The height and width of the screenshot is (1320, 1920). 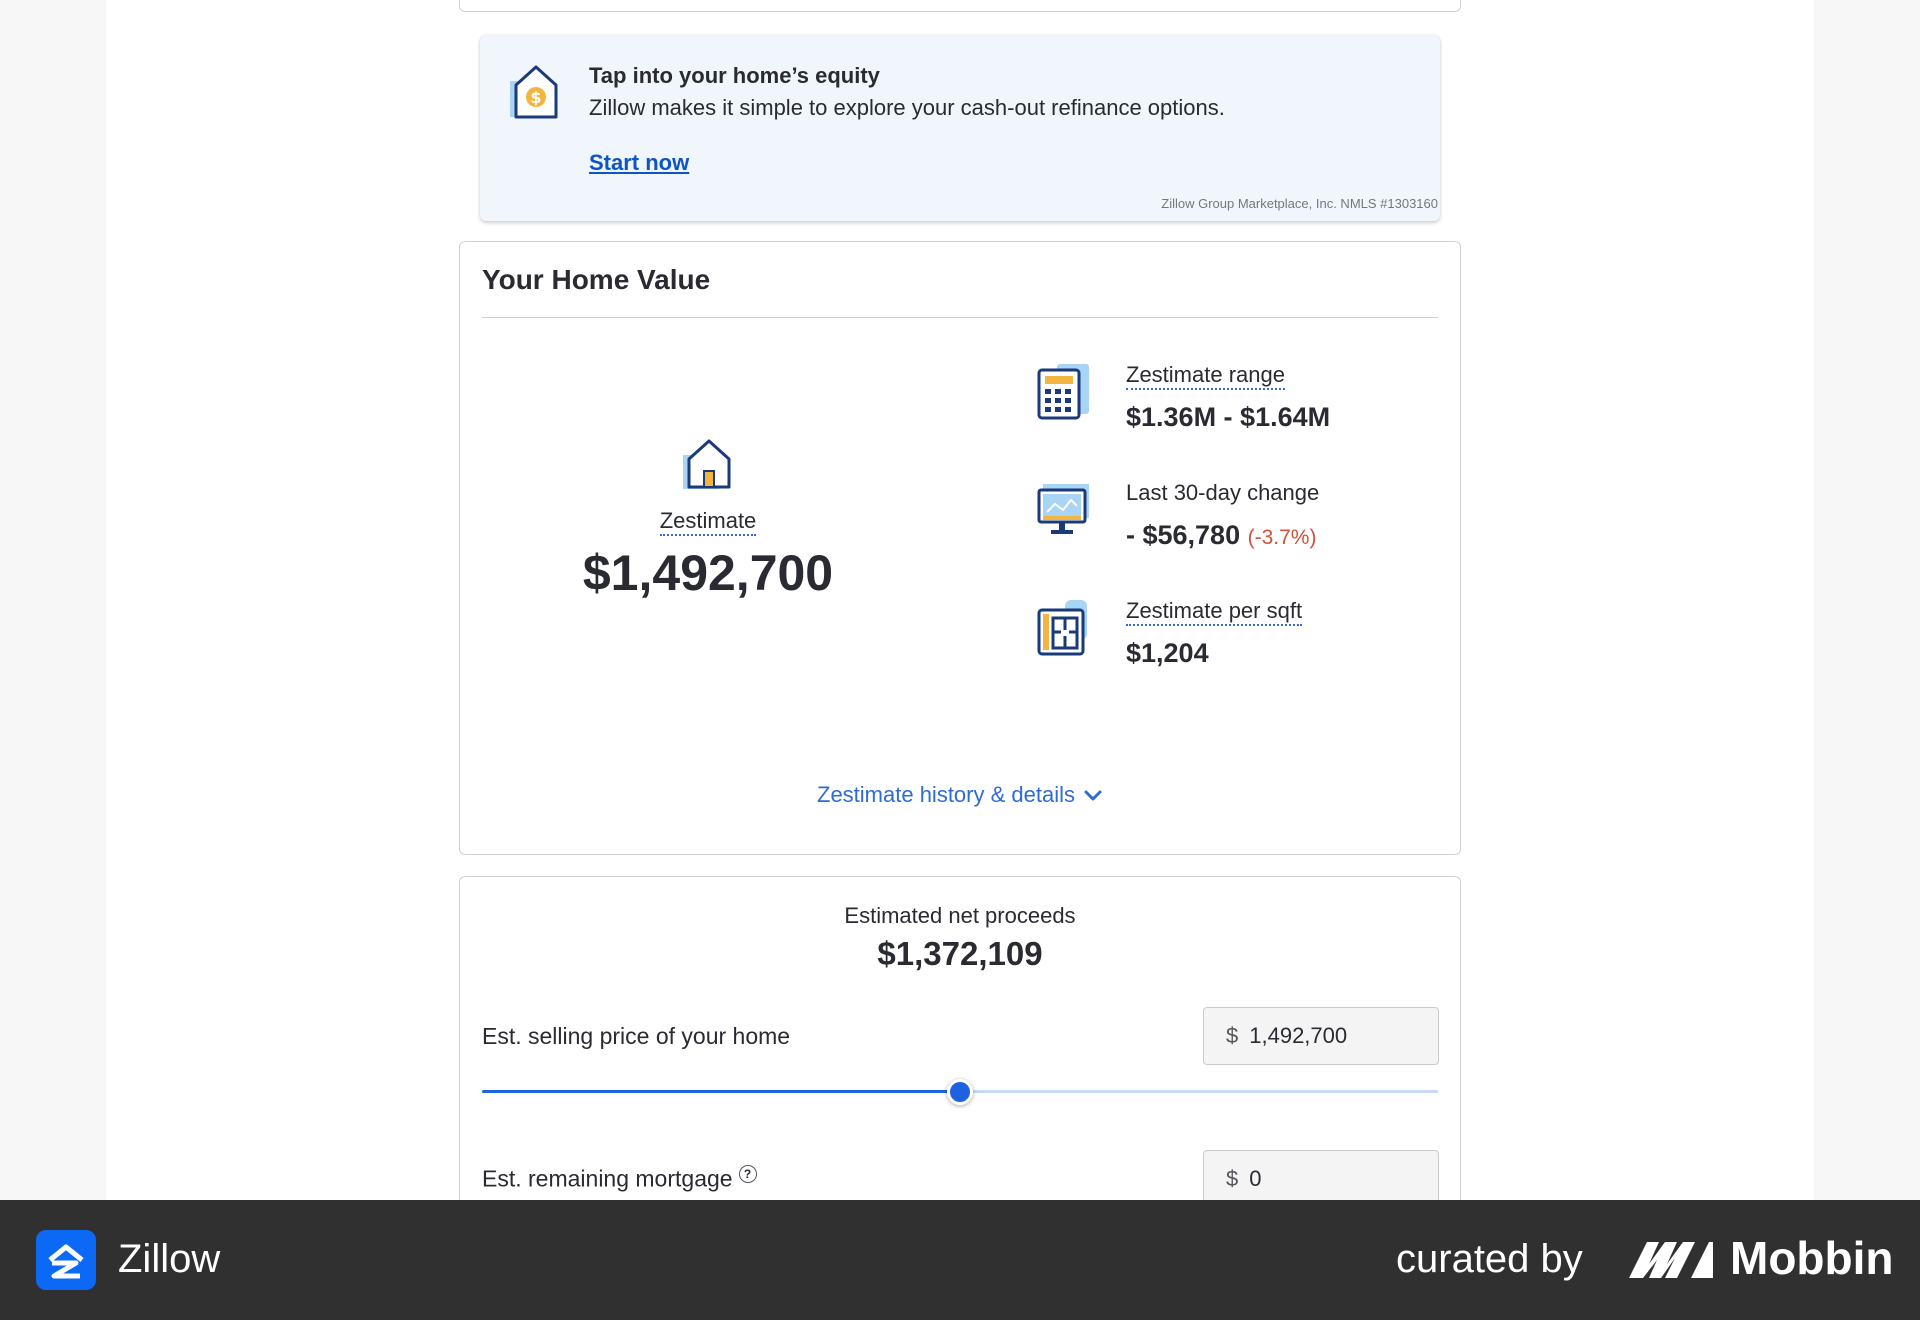 What do you see at coordinates (1062, 628) in the screenshot?
I see `floorplan-icon` at bounding box center [1062, 628].